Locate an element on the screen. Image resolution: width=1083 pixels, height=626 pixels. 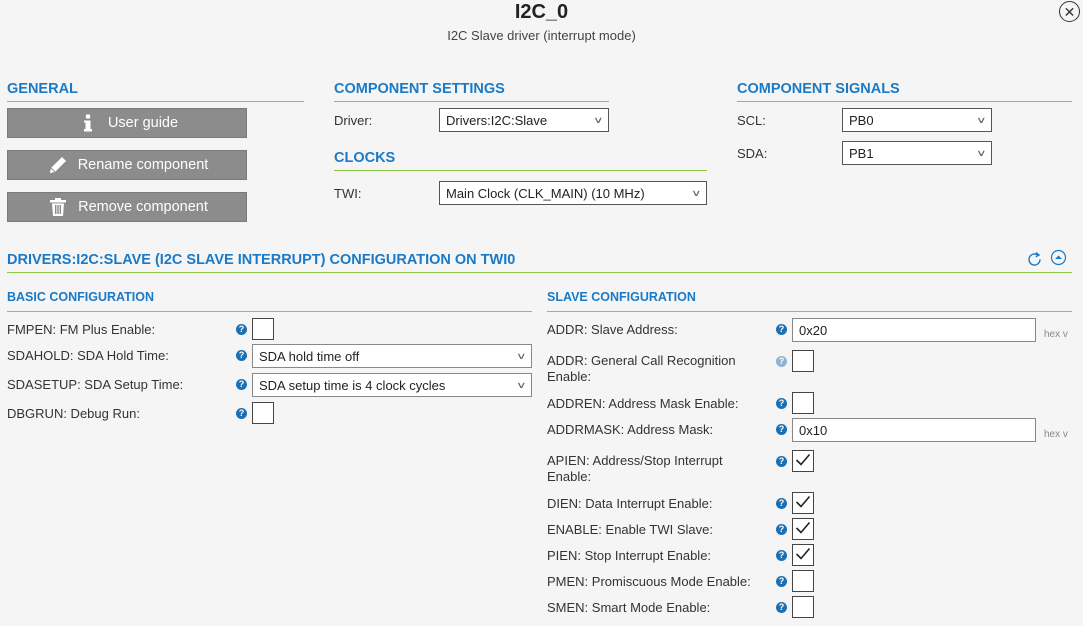
trash-icon is located at coordinates (58, 207).